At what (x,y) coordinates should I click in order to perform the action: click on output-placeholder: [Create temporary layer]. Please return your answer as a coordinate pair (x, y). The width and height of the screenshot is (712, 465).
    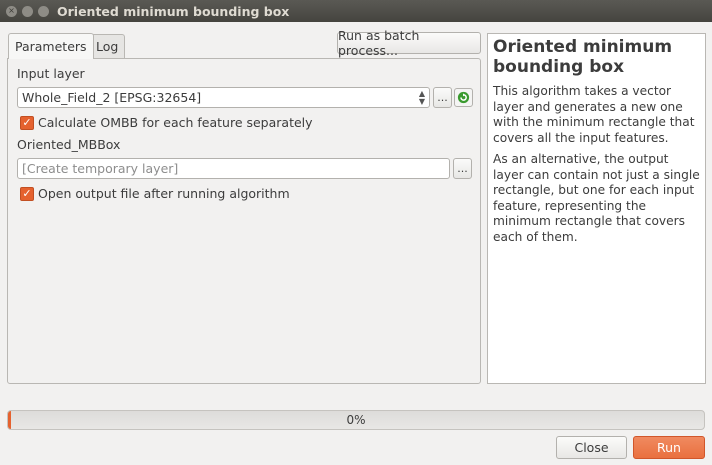
    Looking at the image, I should click on (100, 168).